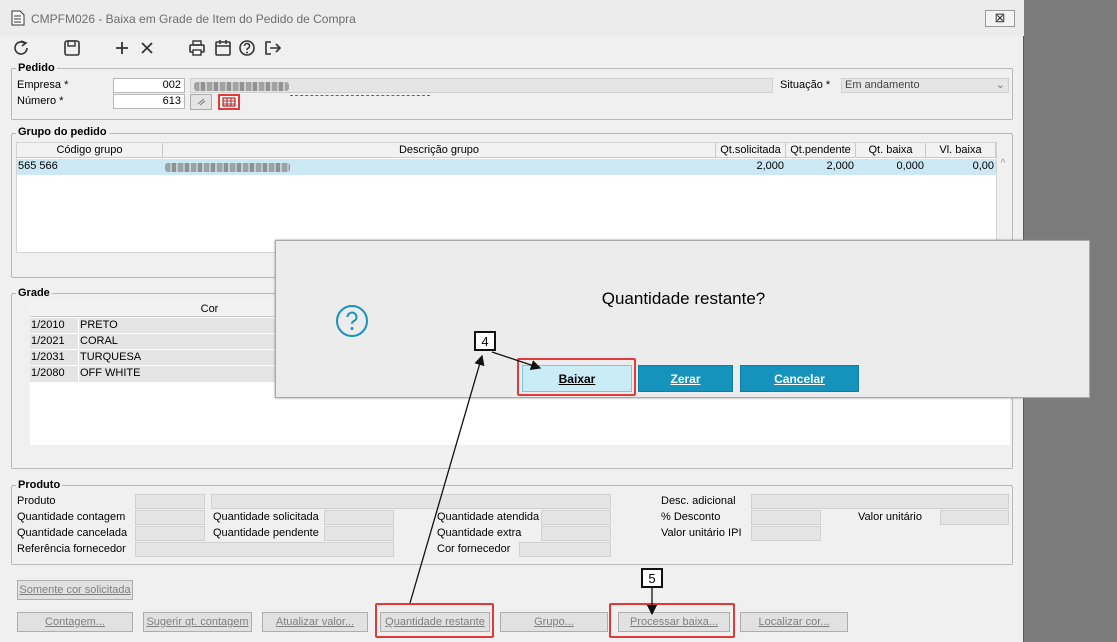 This screenshot has height=642, width=1117. What do you see at coordinates (485, 341) in the screenshot?
I see `callout-step-4: 4` at bounding box center [485, 341].